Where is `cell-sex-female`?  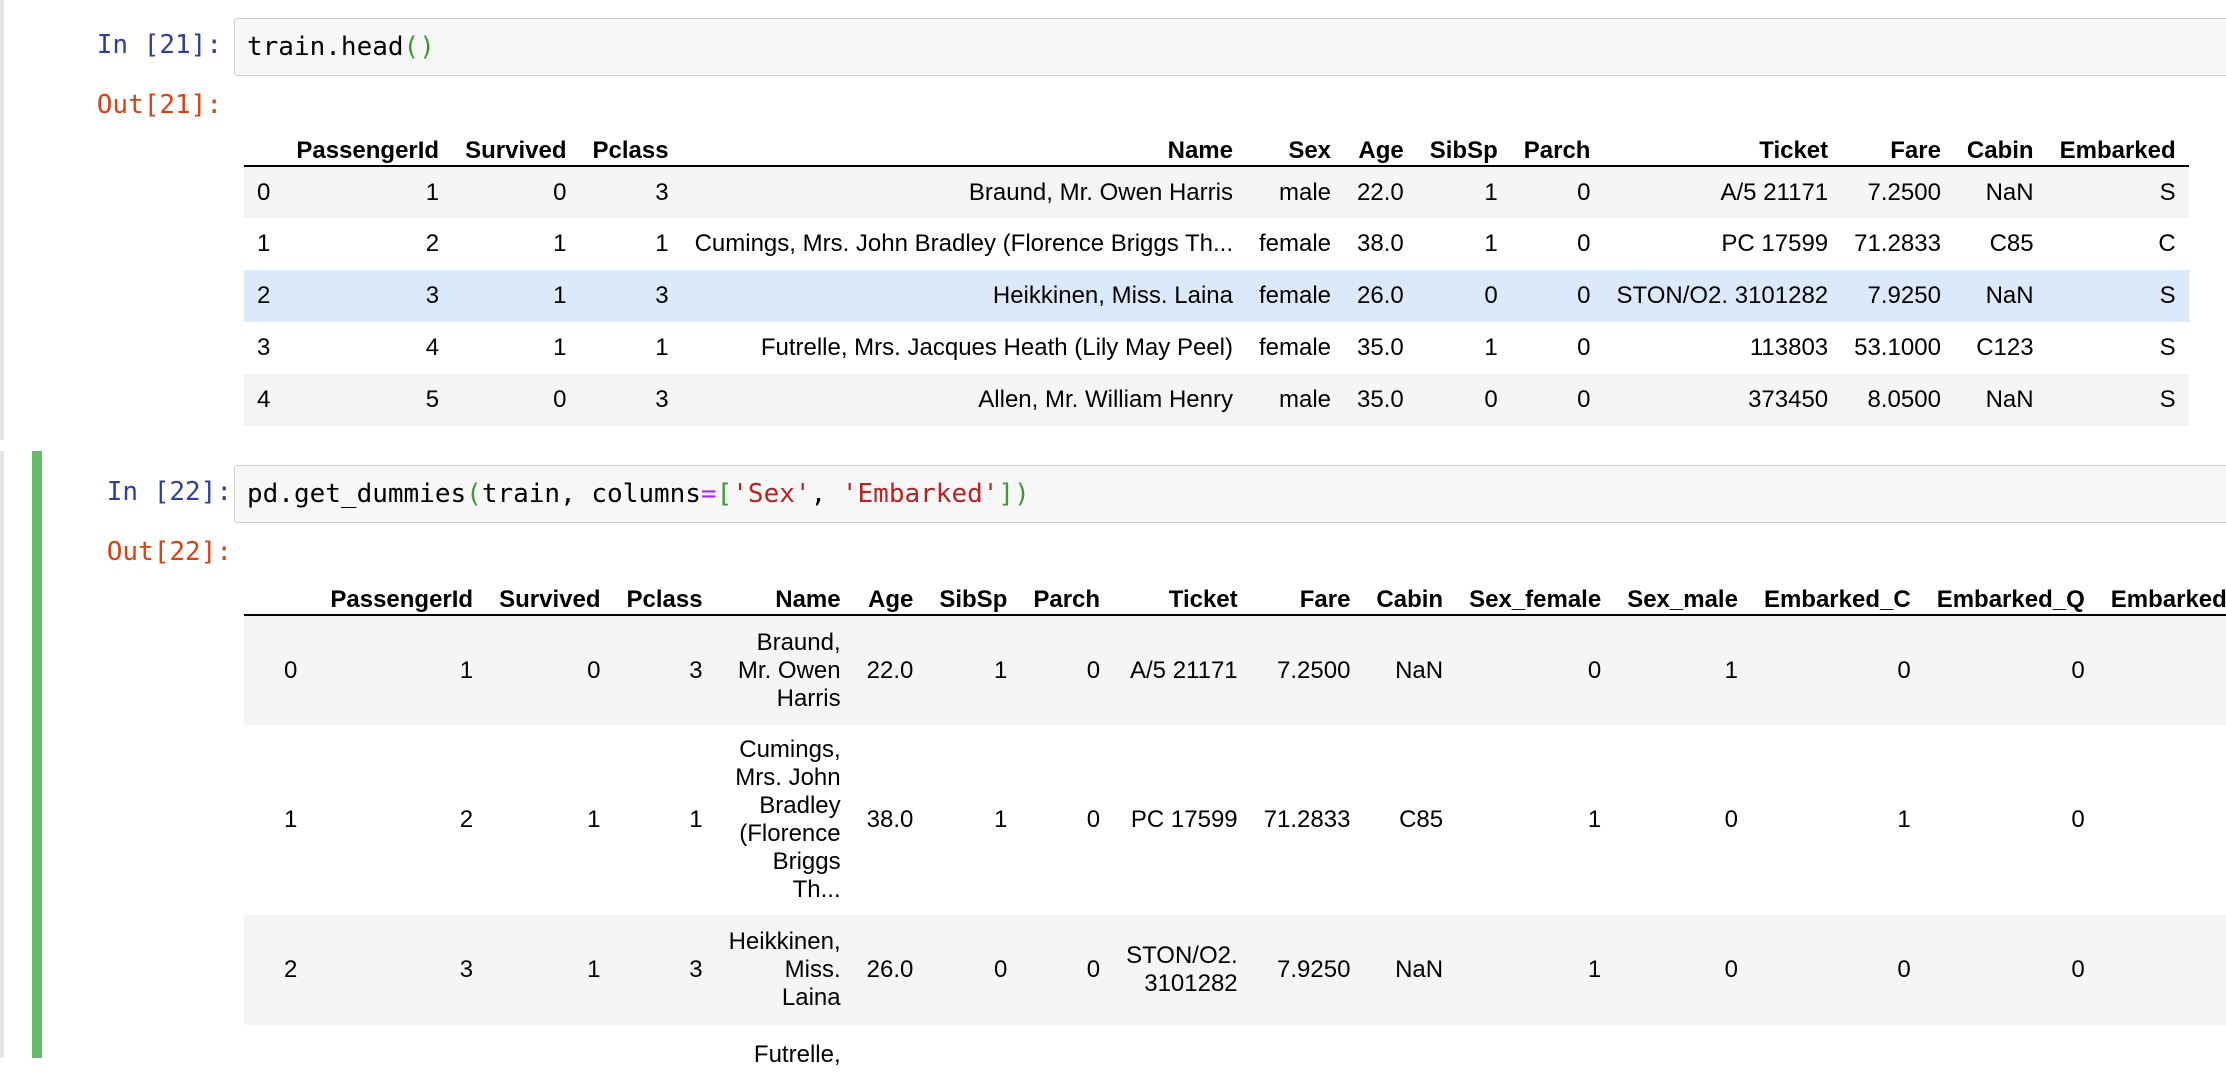 cell-sex-female is located at coordinates (1535, 1055).